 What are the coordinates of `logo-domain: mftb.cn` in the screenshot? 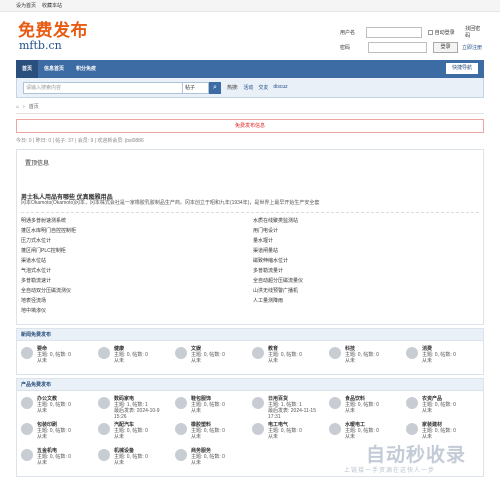 It's located at (40, 45).